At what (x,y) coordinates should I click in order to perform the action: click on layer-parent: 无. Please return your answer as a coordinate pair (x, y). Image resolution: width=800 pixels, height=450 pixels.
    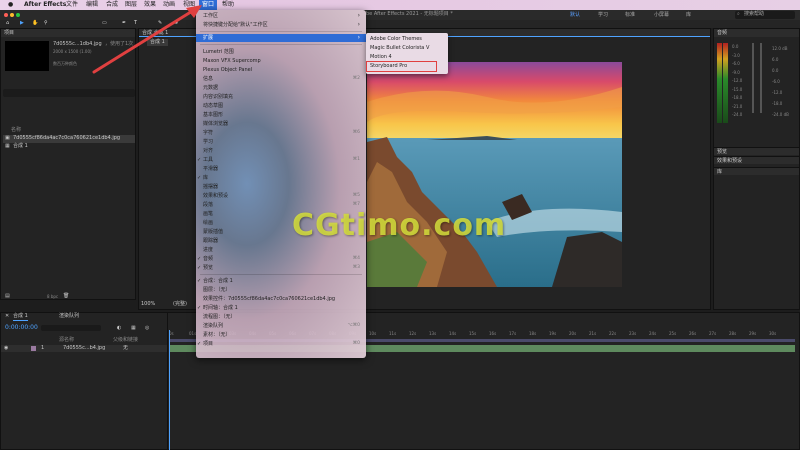
    Looking at the image, I should click on (125, 348).